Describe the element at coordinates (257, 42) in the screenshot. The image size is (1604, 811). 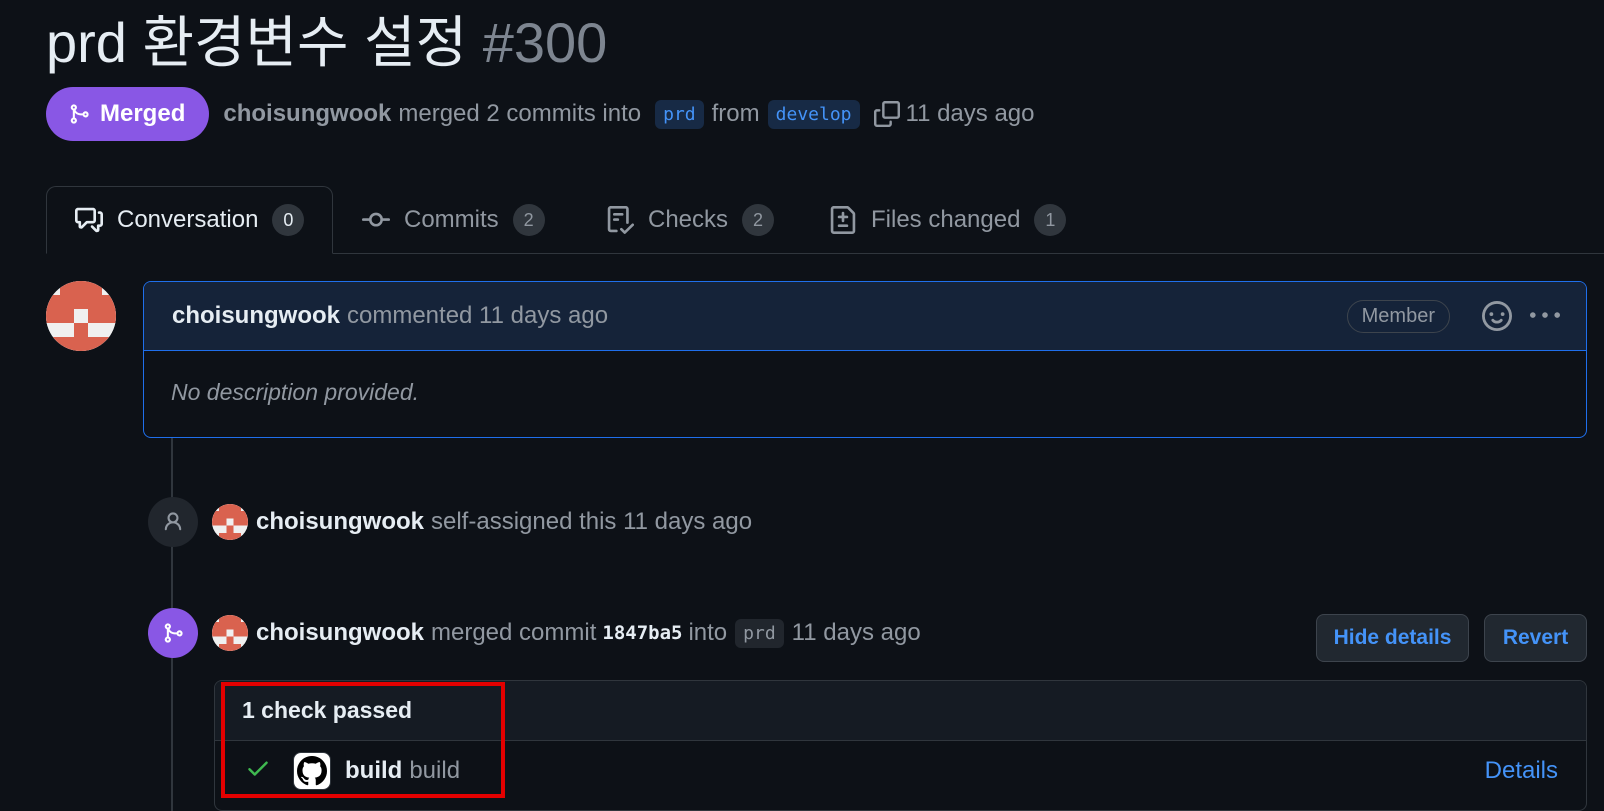
I see `pr-title-text: prd 환경변수 설정` at that location.